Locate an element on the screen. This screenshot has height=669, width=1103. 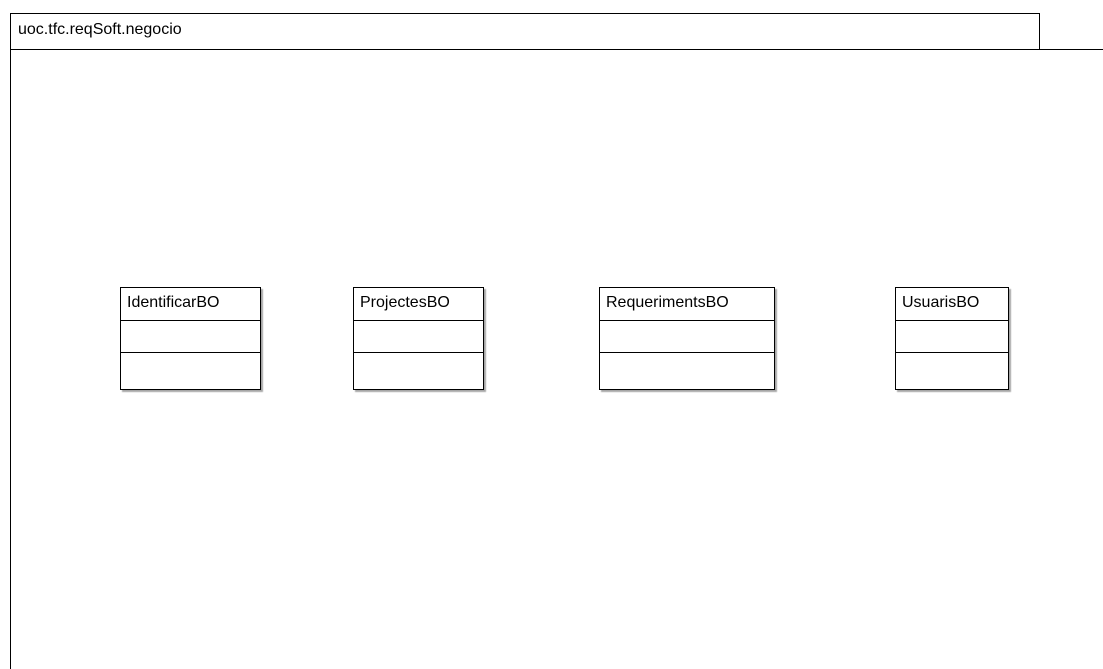
class-box-projectesbo: ProjectesBO is located at coordinates (418, 338).